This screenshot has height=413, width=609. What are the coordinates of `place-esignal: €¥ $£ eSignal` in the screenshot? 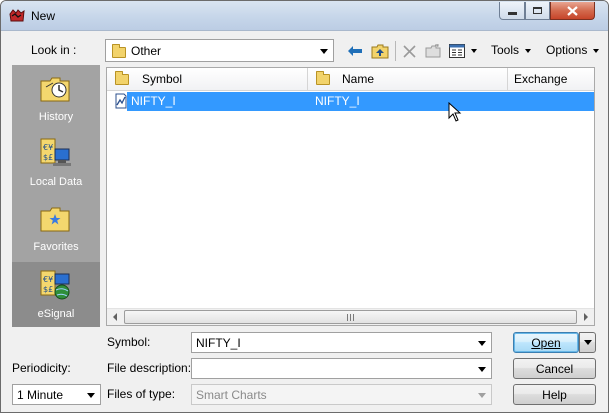 It's located at (56, 294).